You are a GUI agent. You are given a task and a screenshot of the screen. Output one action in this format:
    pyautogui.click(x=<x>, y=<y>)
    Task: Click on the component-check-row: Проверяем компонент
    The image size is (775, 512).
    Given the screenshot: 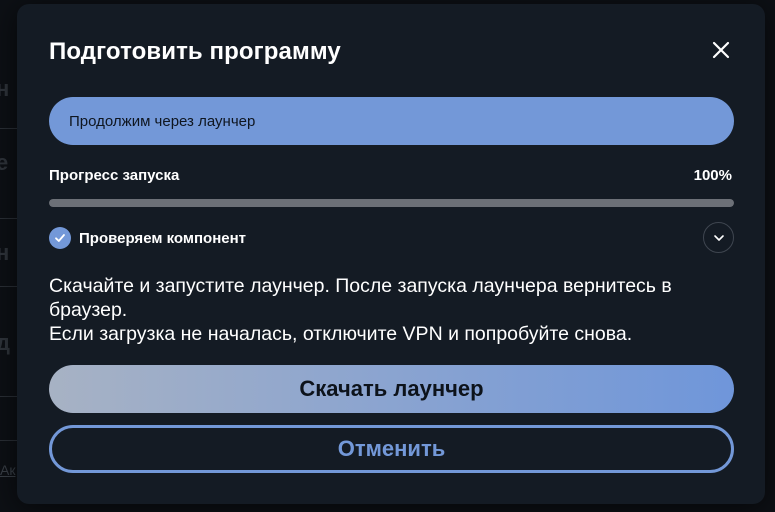 What is the action you would take?
    pyautogui.click(x=147, y=238)
    